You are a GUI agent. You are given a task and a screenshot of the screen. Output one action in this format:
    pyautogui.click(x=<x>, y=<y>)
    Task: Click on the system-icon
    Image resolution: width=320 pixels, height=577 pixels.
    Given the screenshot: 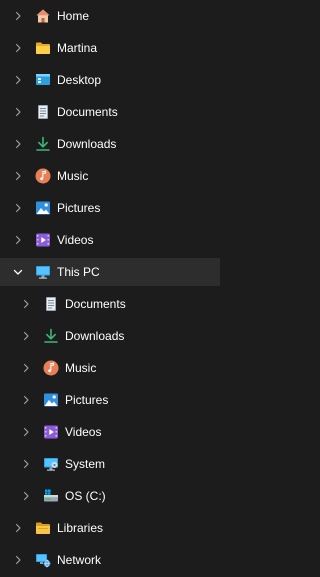 What is the action you would take?
    pyautogui.click(x=51, y=464)
    